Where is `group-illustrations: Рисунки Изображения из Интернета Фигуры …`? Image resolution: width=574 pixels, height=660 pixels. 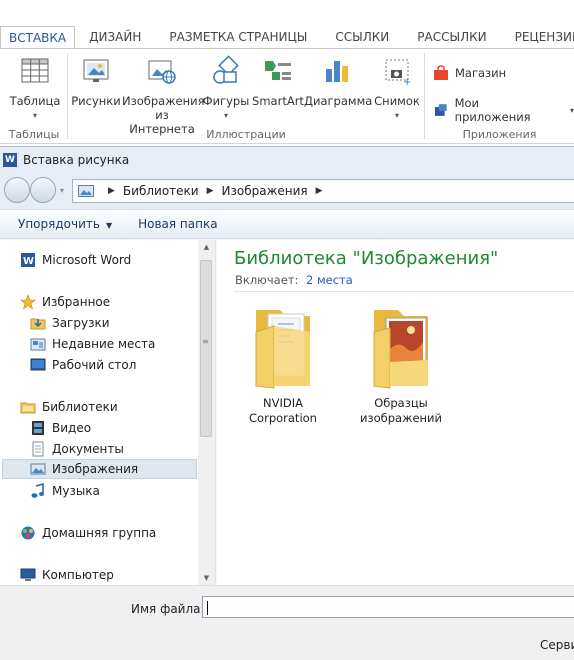 group-illustrations: Рисунки Изображения из Интернета Фигуры … is located at coordinates (246, 96).